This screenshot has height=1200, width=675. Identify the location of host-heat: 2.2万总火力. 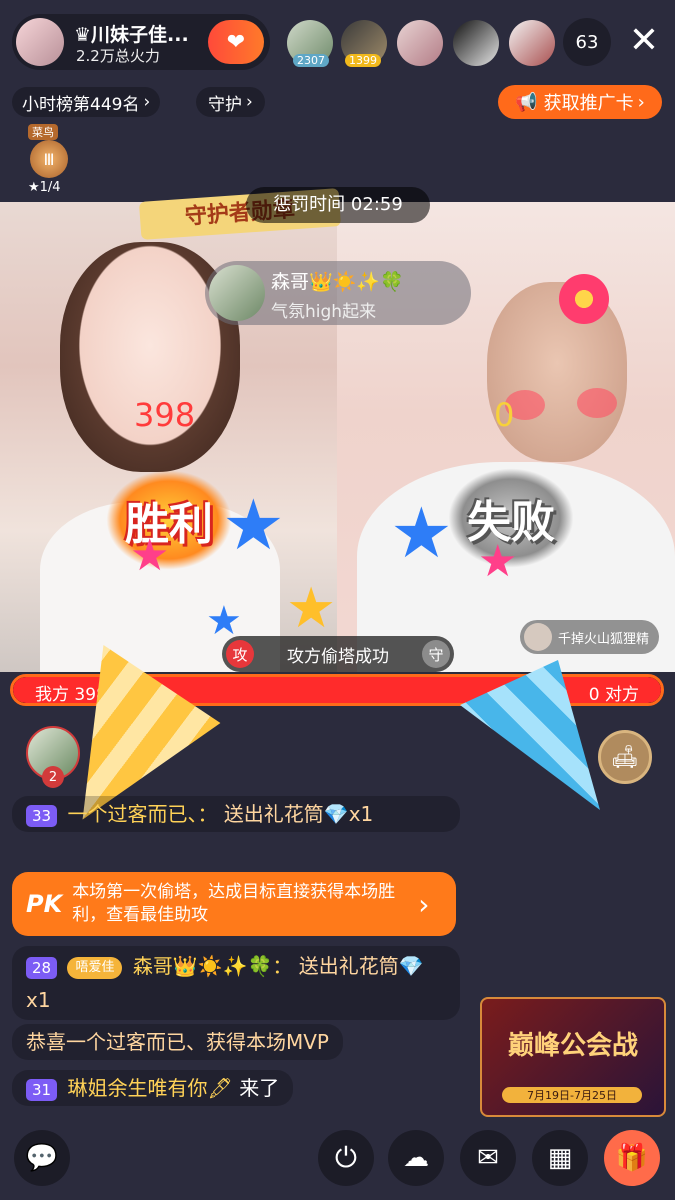
(118, 56).